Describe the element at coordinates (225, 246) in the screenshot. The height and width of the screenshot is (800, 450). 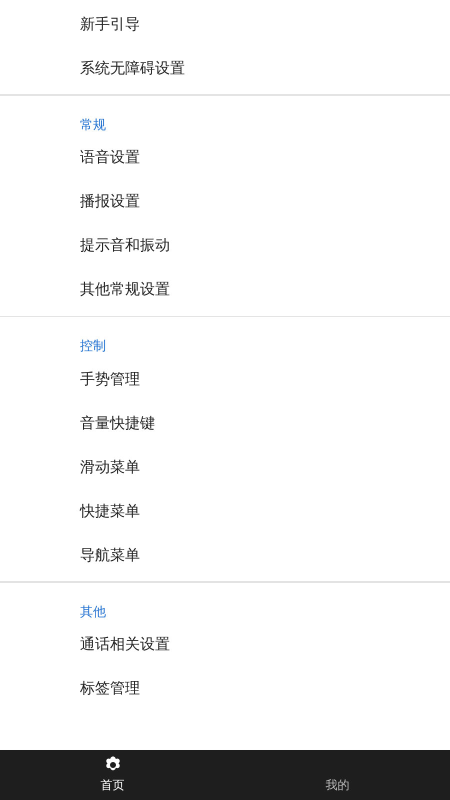
I see `settings-item: 提示音和振动` at that location.